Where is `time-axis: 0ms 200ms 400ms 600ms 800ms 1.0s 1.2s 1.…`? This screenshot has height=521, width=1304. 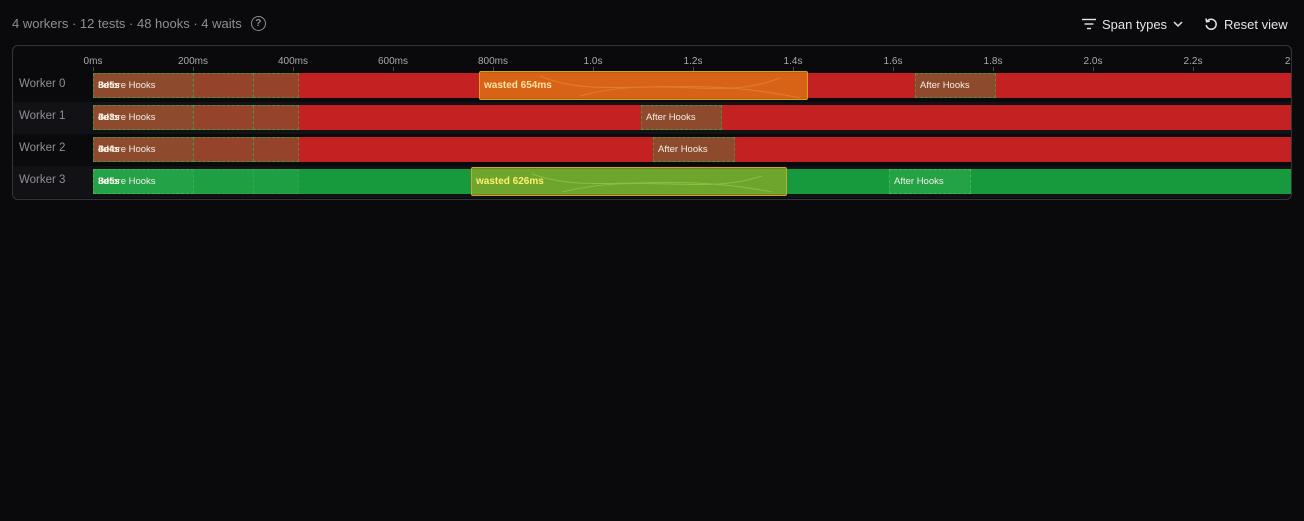
time-axis: 0ms 200ms 400ms 600ms 800ms 1.0s 1.2s 1.… is located at coordinates (652, 58).